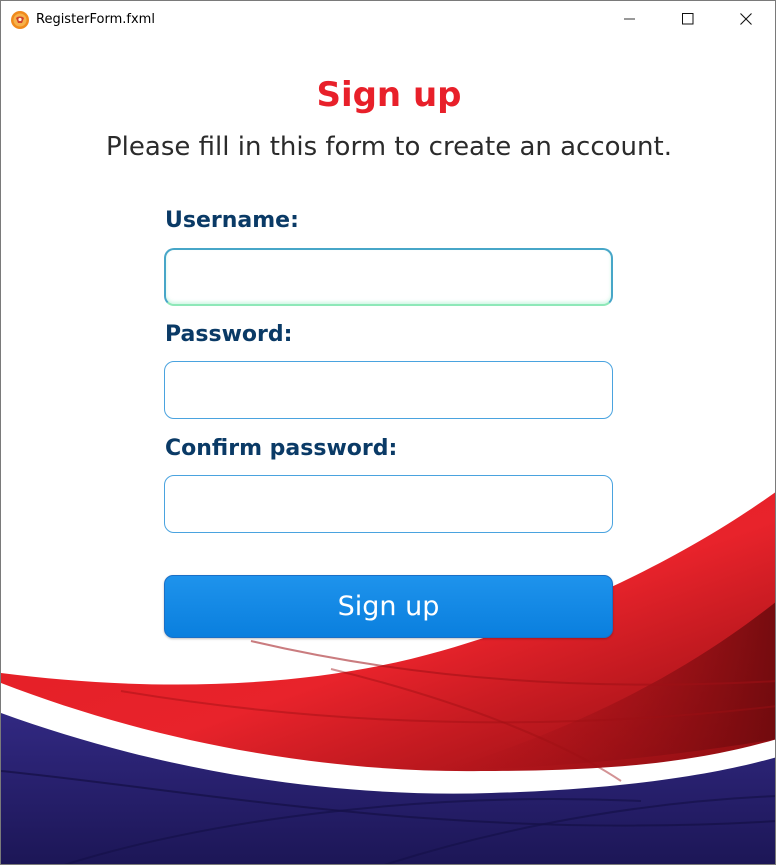 This screenshot has width=776, height=865. I want to click on title-bar: RegisterForm.fxml, so click(388, 19).